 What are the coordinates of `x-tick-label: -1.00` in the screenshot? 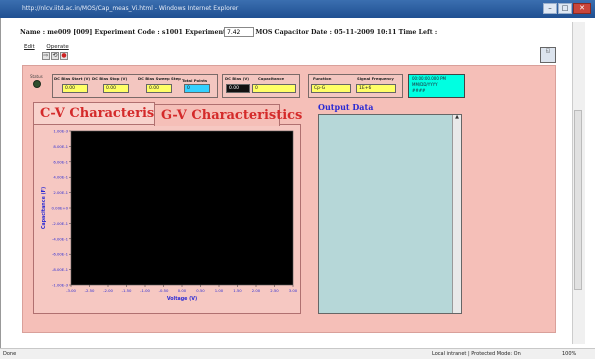 It's located at (145, 290).